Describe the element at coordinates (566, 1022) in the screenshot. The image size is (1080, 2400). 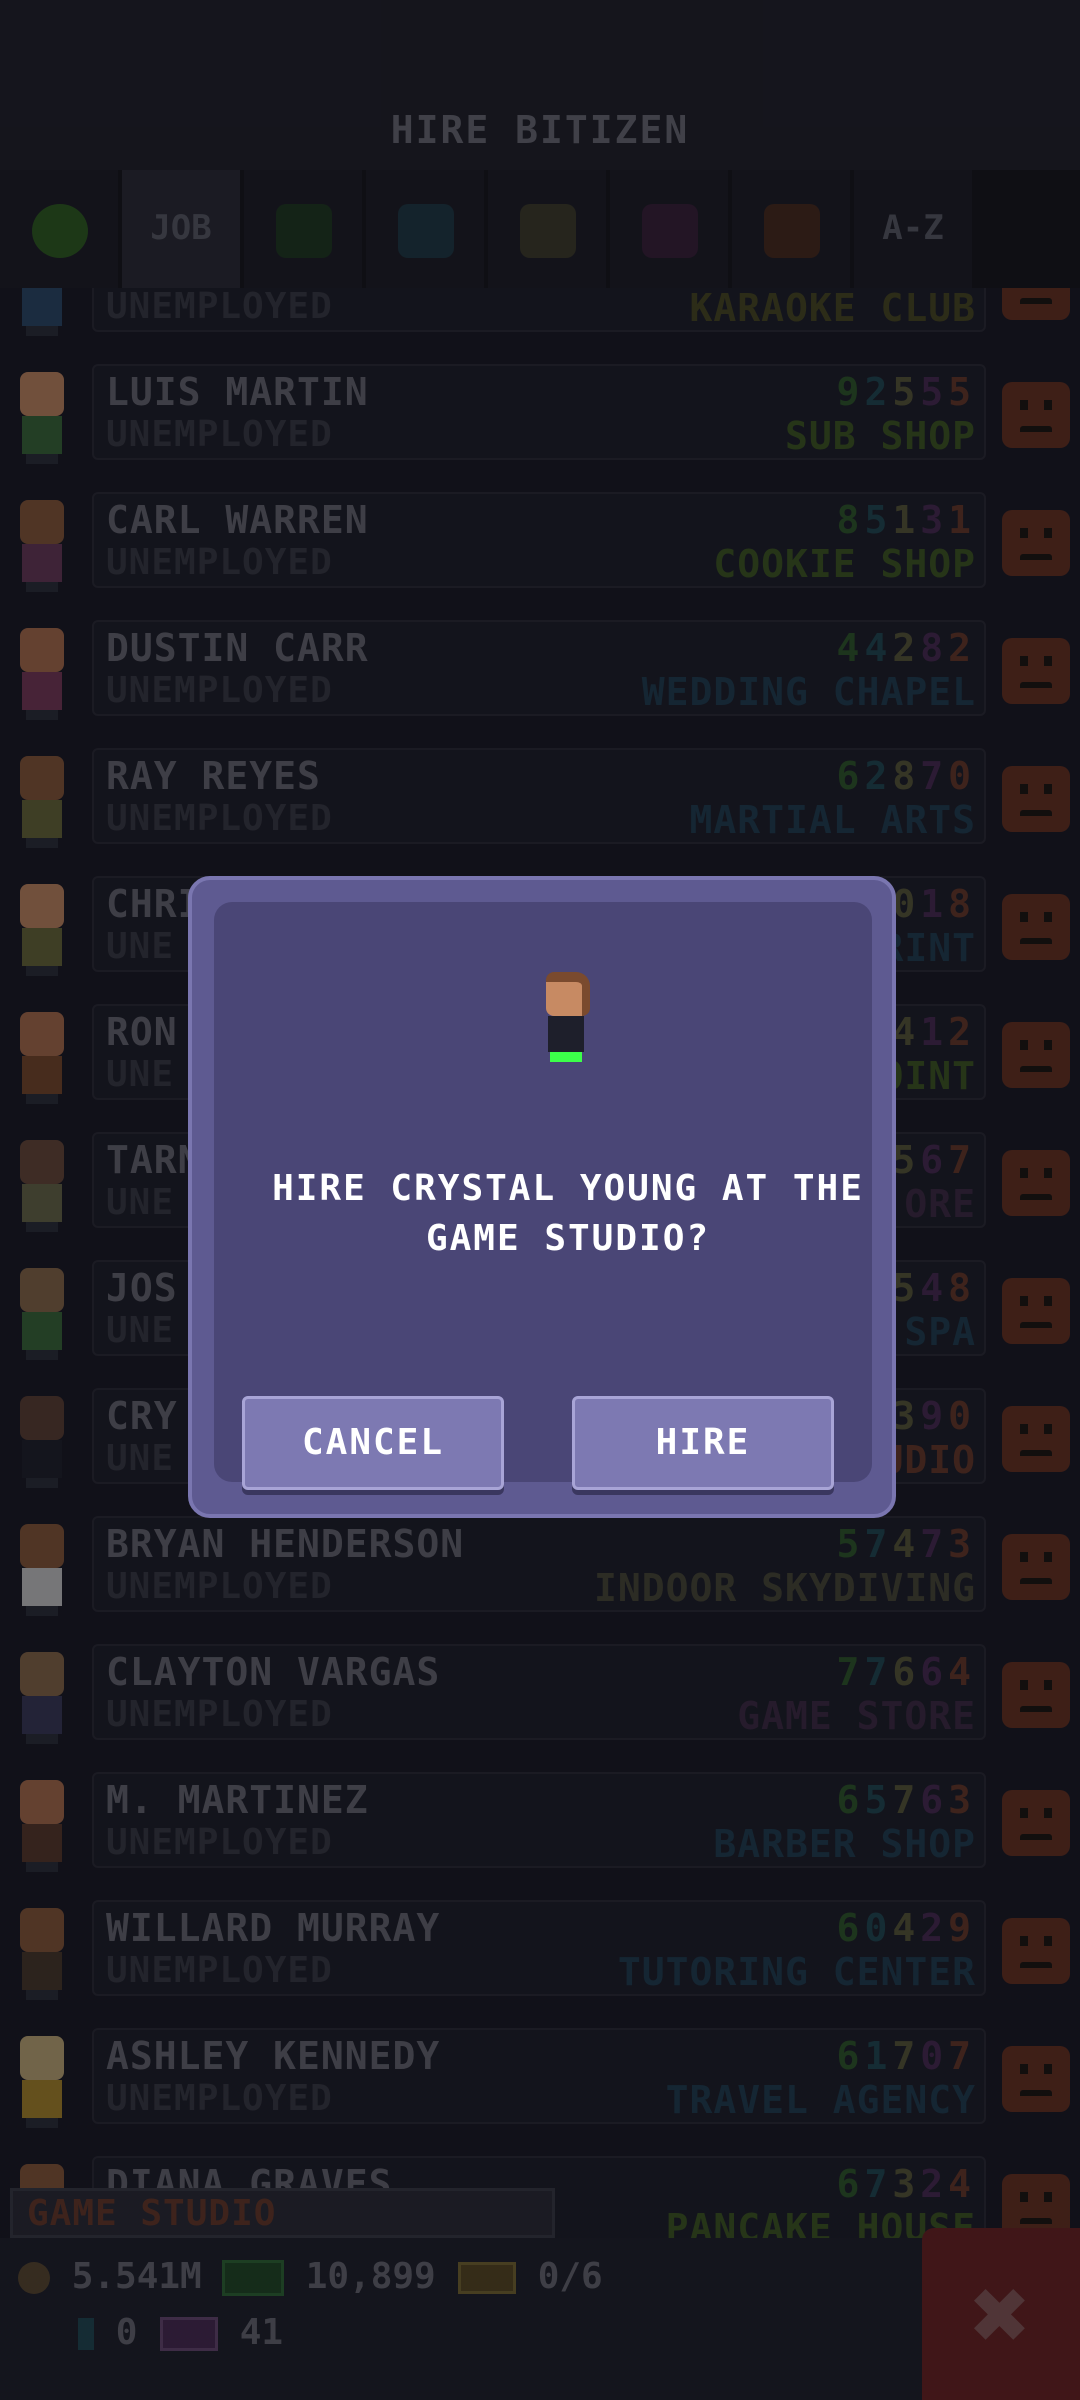
I see `bitizen-avatar-icon` at that location.